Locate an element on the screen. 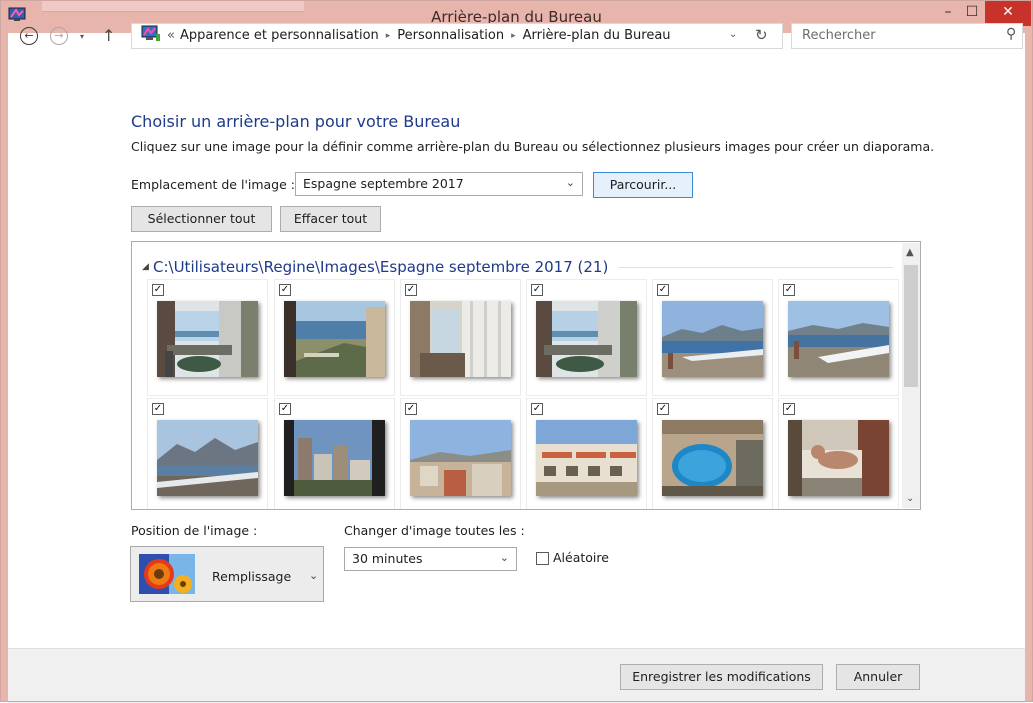  back-arrow-icon: ← is located at coordinates (29, 36).